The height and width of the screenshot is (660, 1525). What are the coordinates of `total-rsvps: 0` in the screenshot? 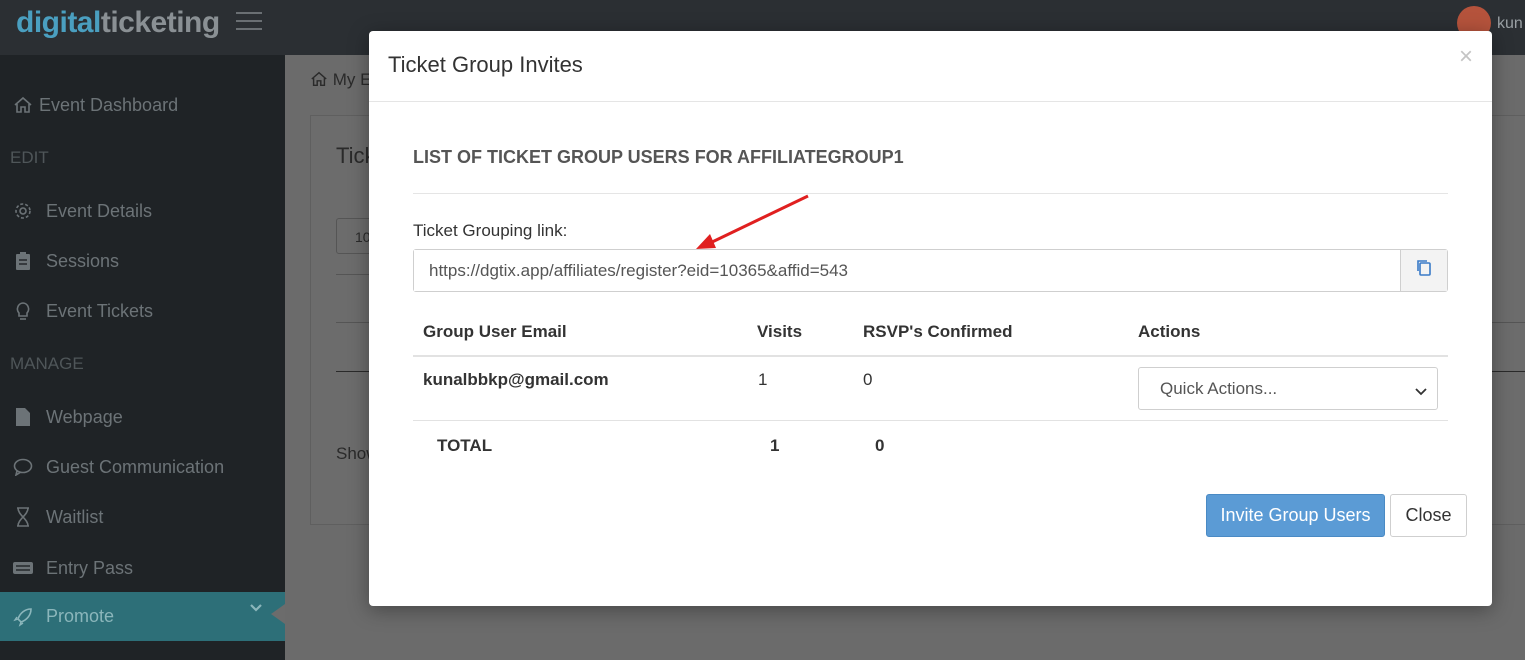 It's located at (880, 445).